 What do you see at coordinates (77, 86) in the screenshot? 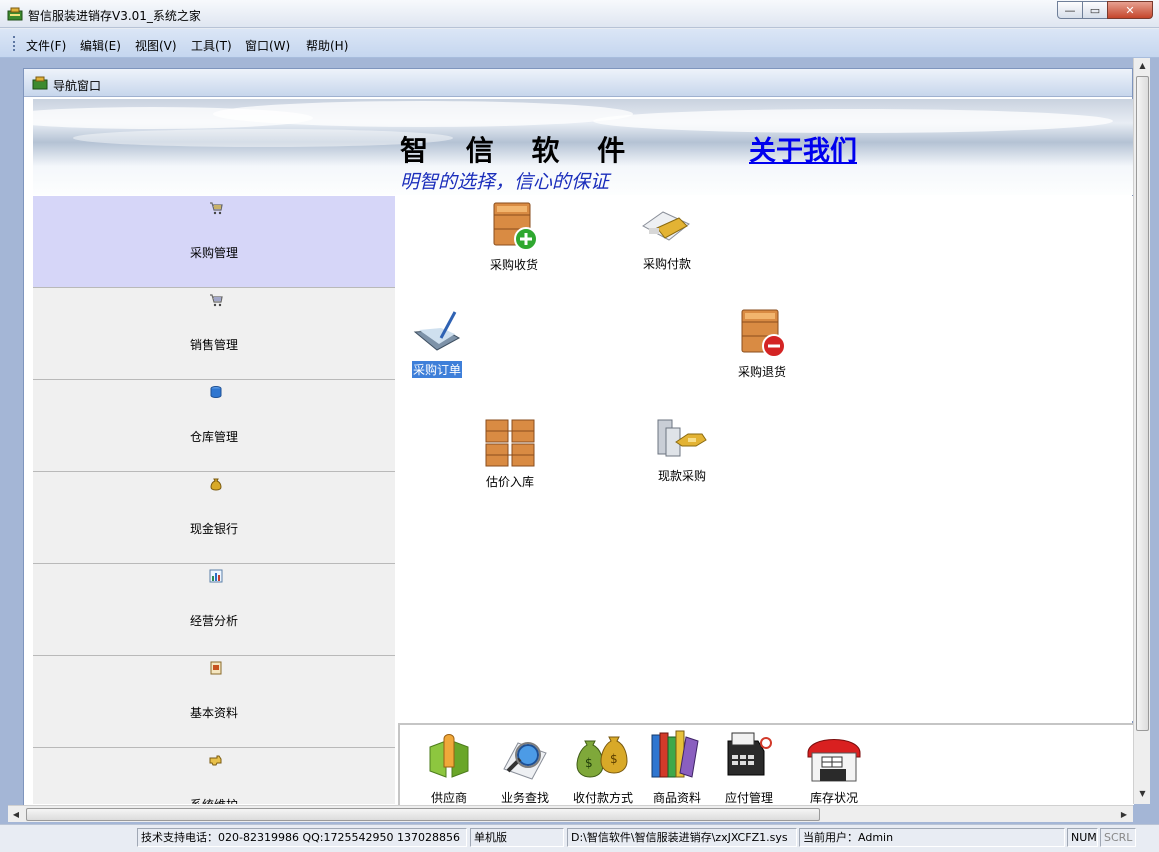
I see `navigation-window-title: 导航窗口` at bounding box center [77, 86].